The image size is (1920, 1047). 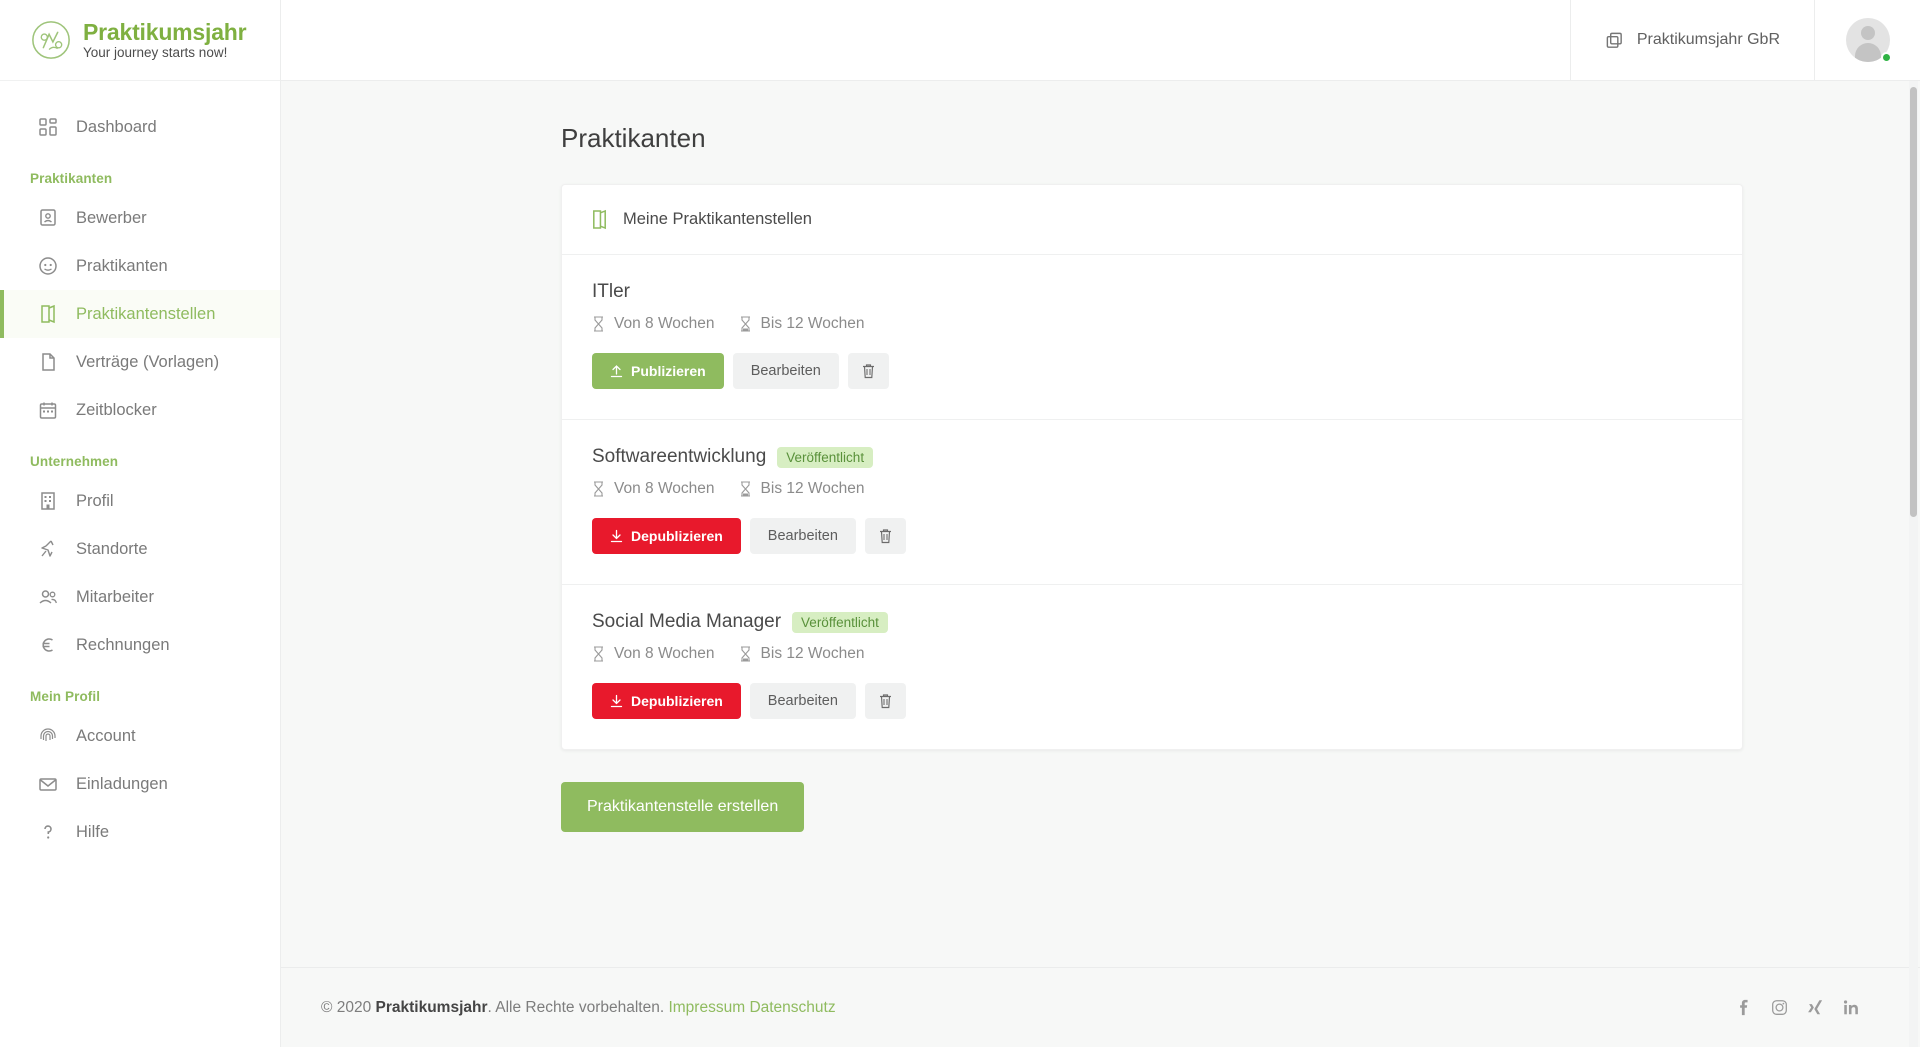 What do you see at coordinates (140, 784) in the screenshot?
I see `sidebar-item-einladungen: Einladungen` at bounding box center [140, 784].